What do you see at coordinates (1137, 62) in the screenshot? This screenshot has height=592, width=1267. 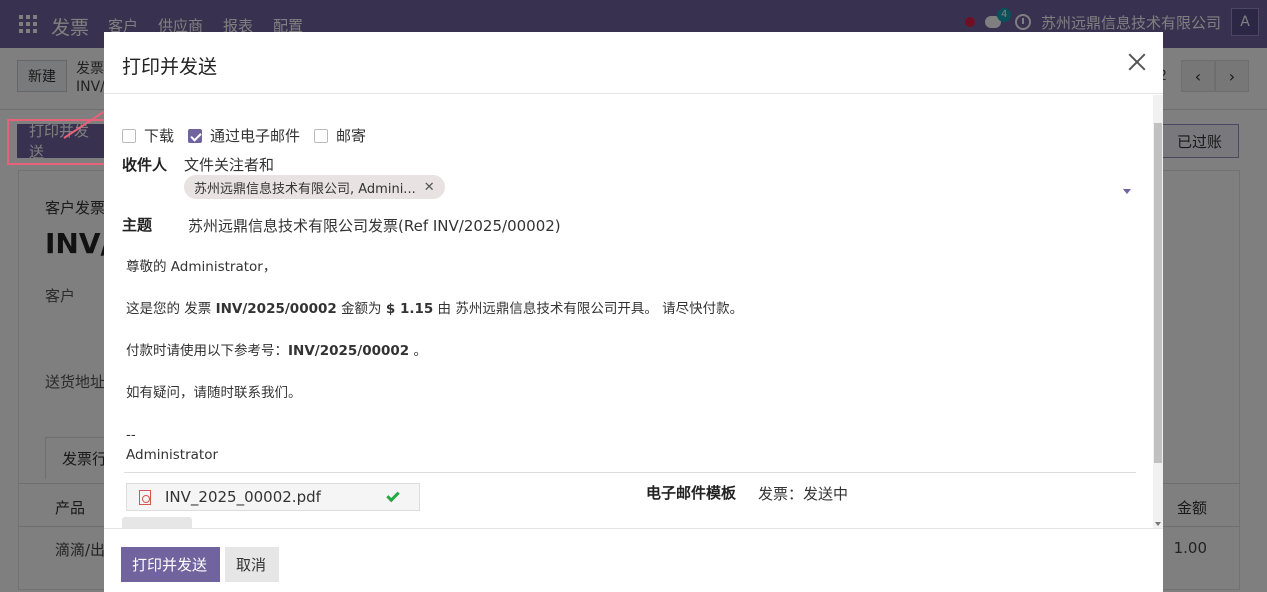 I see `close-icon` at bounding box center [1137, 62].